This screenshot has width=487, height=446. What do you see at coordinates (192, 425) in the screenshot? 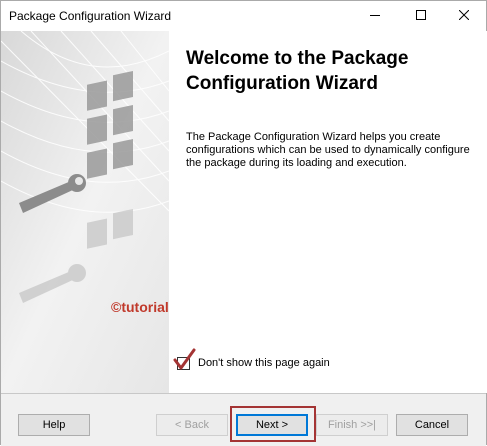
I see `back-button: < Back` at bounding box center [192, 425].